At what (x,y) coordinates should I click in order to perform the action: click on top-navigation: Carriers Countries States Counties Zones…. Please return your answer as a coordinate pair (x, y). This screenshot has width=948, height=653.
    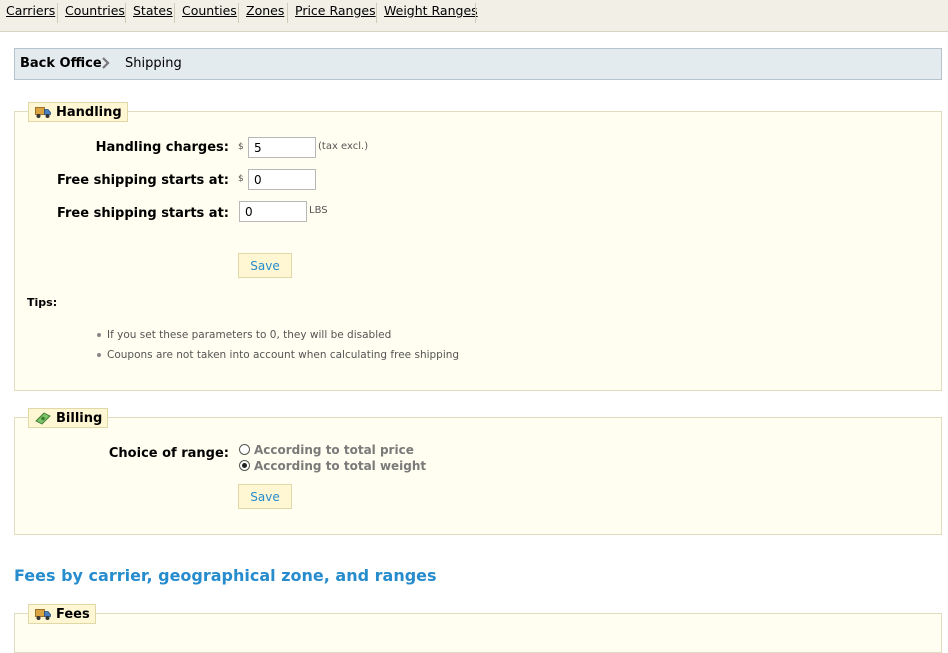
    Looking at the image, I should click on (474, 16).